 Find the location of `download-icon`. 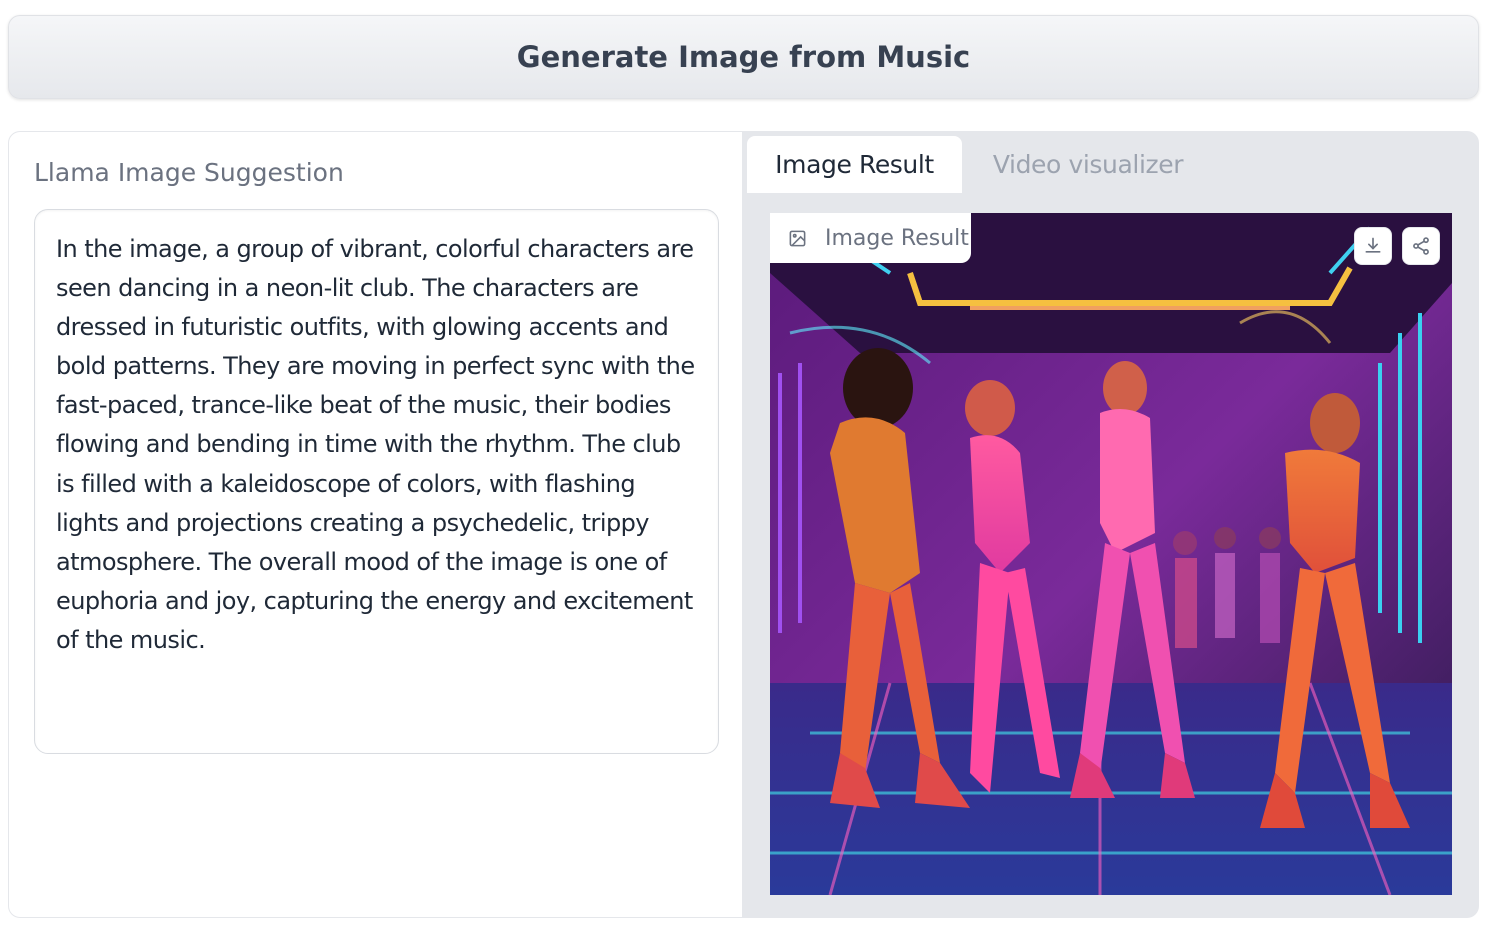

download-icon is located at coordinates (1373, 245).